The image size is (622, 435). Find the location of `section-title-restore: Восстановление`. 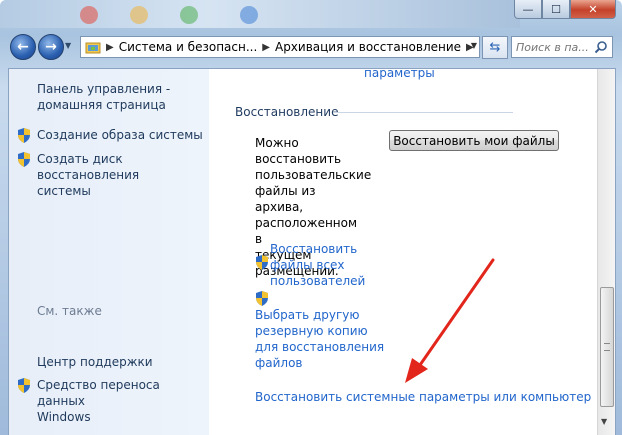

section-title-restore: Восстановление is located at coordinates (287, 112).